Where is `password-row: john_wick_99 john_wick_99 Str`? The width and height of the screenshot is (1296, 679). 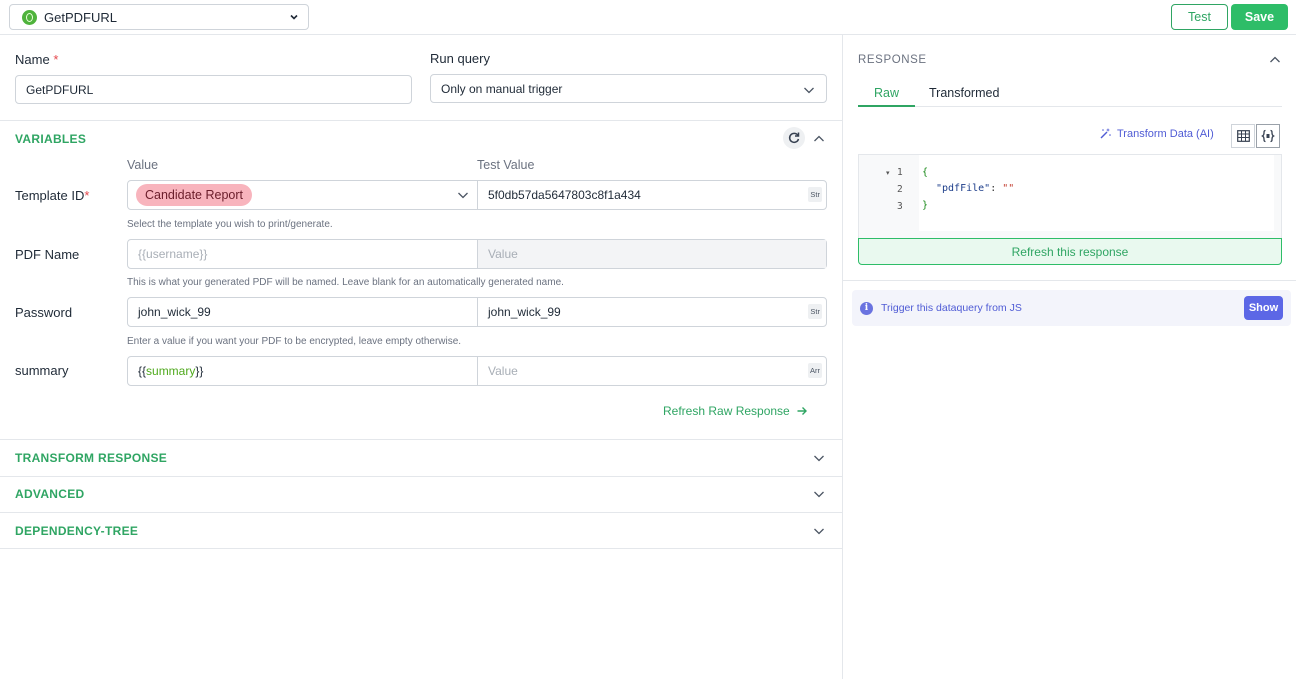
password-row: john_wick_99 john_wick_99 Str is located at coordinates (477, 312).